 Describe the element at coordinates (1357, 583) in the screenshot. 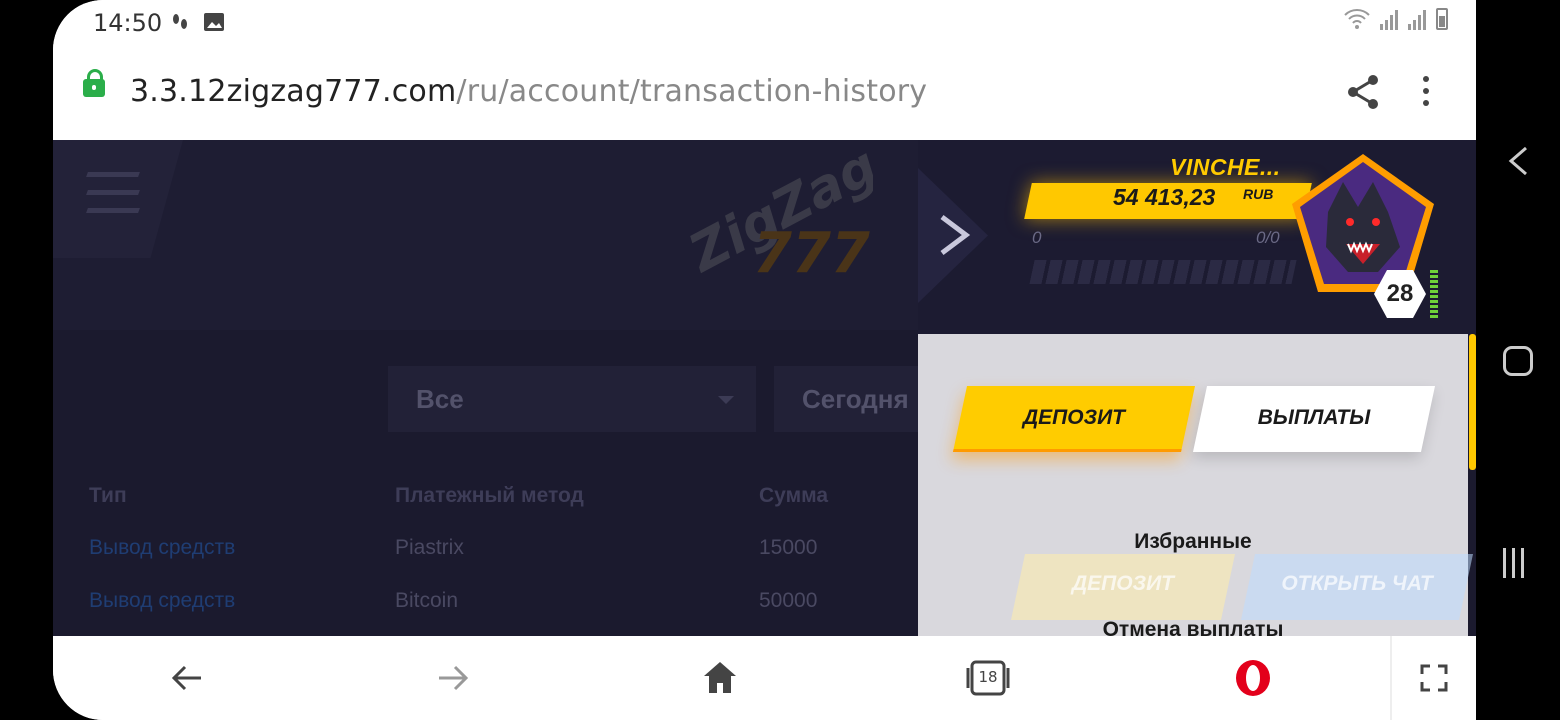

I see `open-chat-label: ОТКРЫТЬ ЧАТ` at that location.